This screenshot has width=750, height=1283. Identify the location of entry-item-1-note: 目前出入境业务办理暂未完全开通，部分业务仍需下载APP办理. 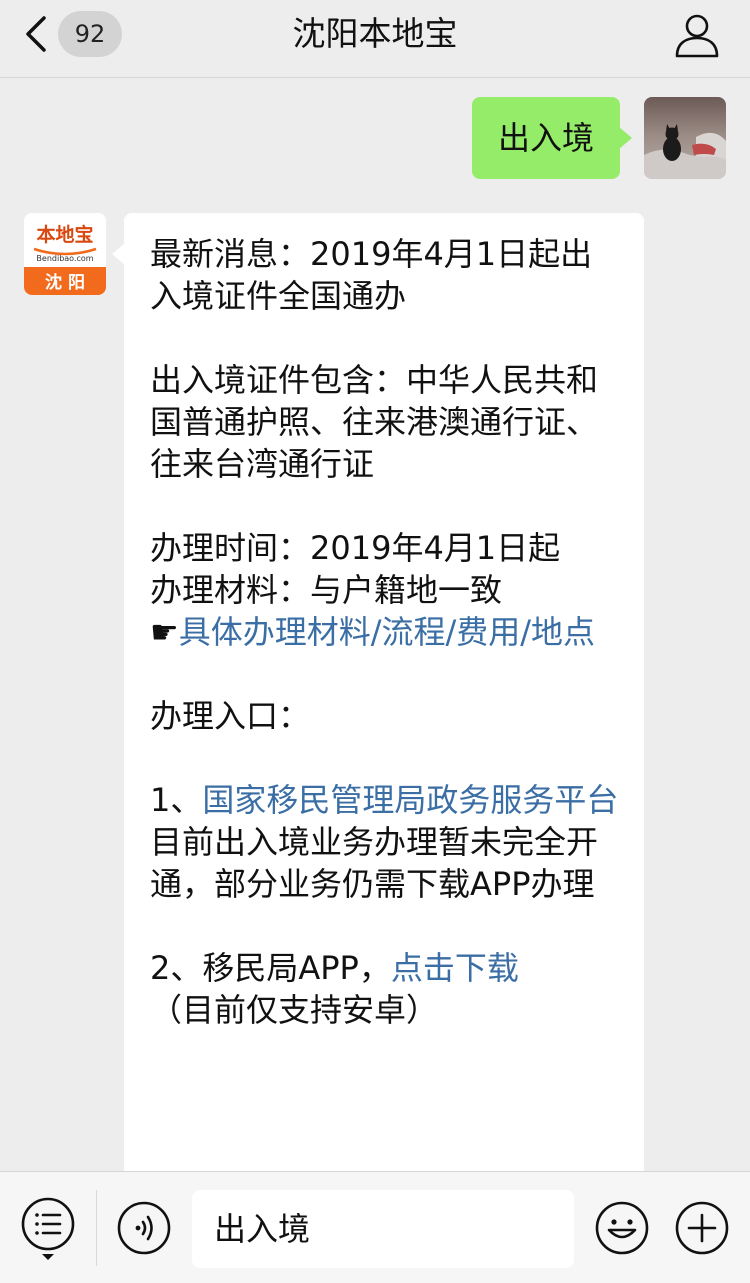
(374, 863).